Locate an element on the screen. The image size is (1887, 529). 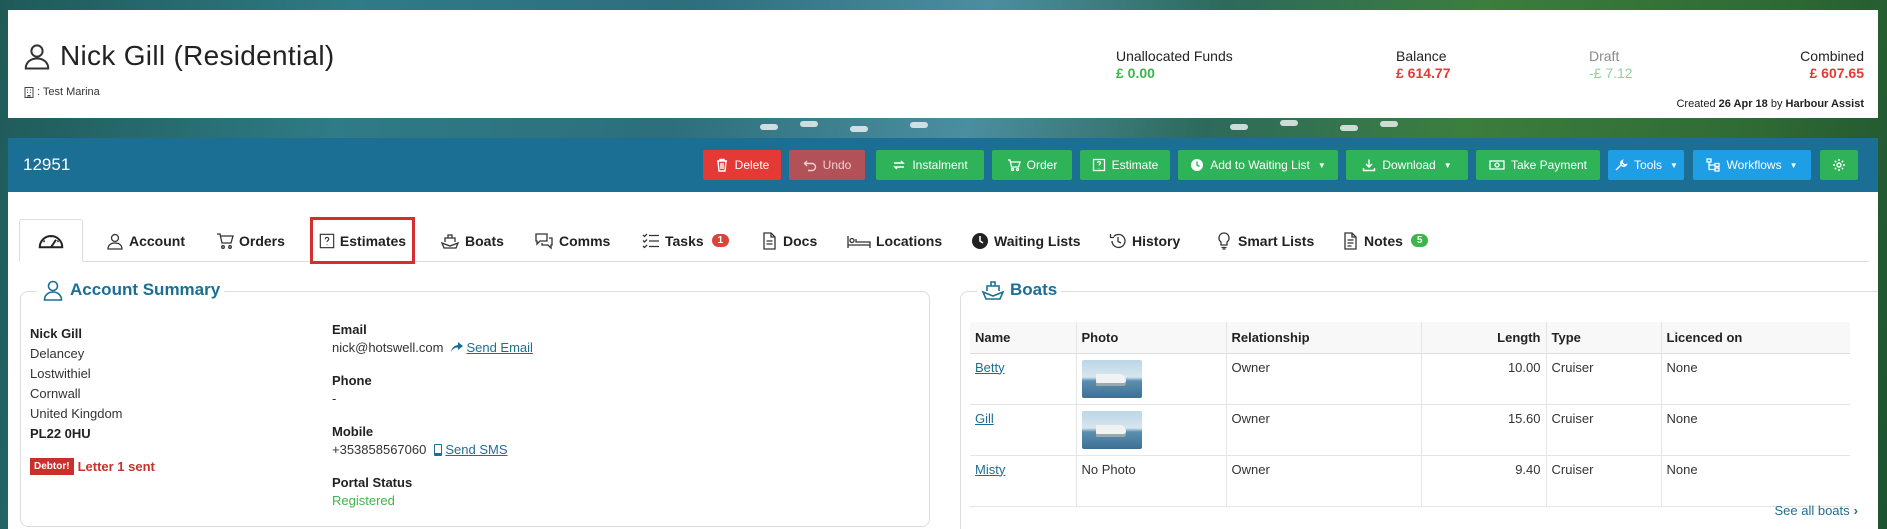
cart-icon is located at coordinates (1014, 165).